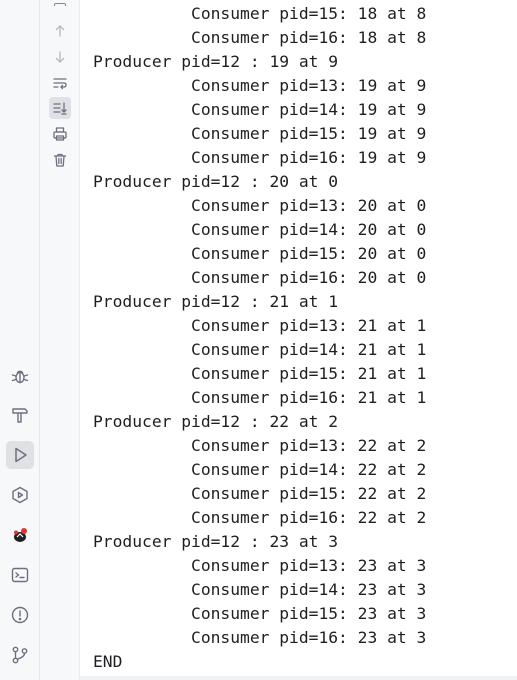 The width and height of the screenshot is (517, 680). What do you see at coordinates (260, 277) in the screenshot?
I see `console-line: Consumer pid=16: 20 at 0` at bounding box center [260, 277].